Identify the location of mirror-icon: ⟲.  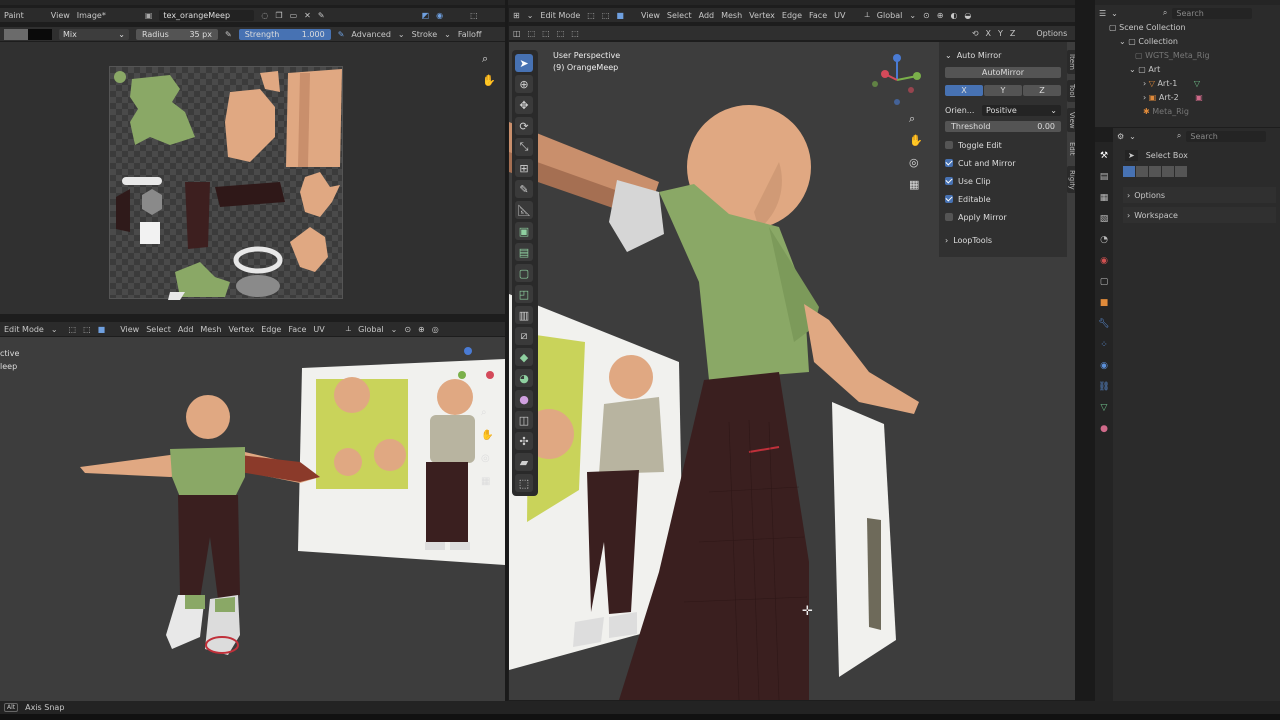
(975, 33).